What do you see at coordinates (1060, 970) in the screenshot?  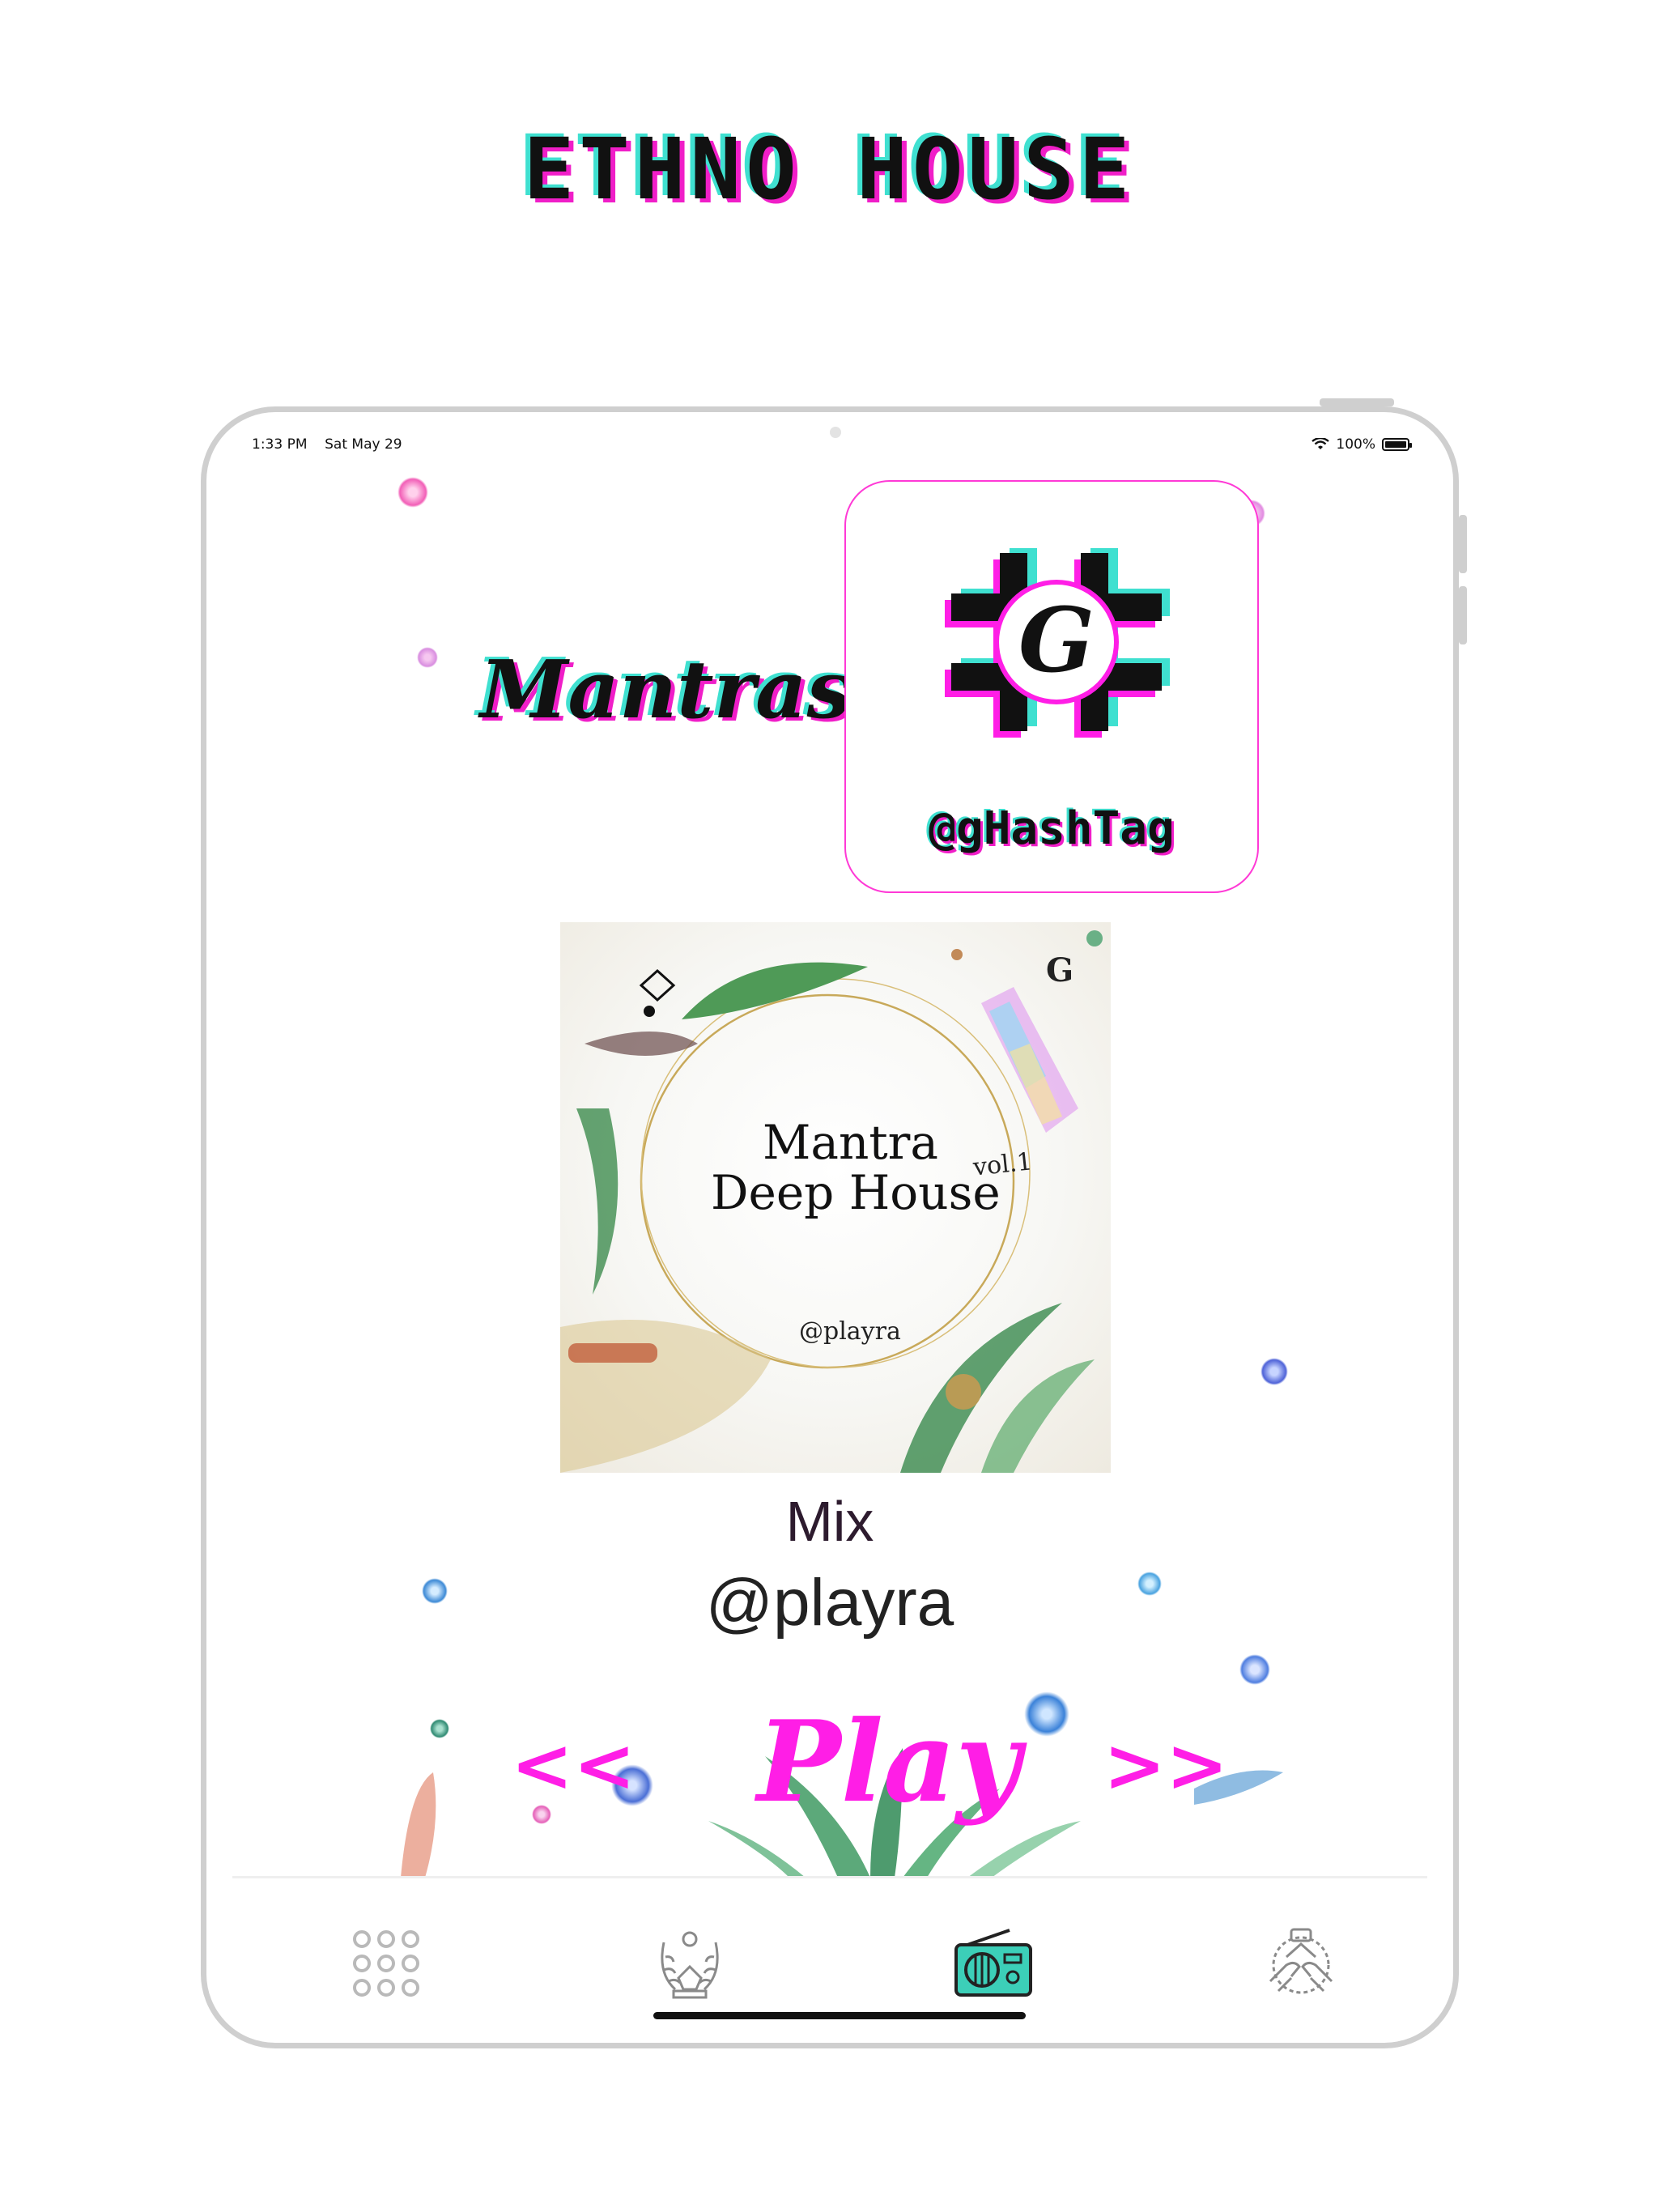 I see `album-corner-mark: G` at bounding box center [1060, 970].